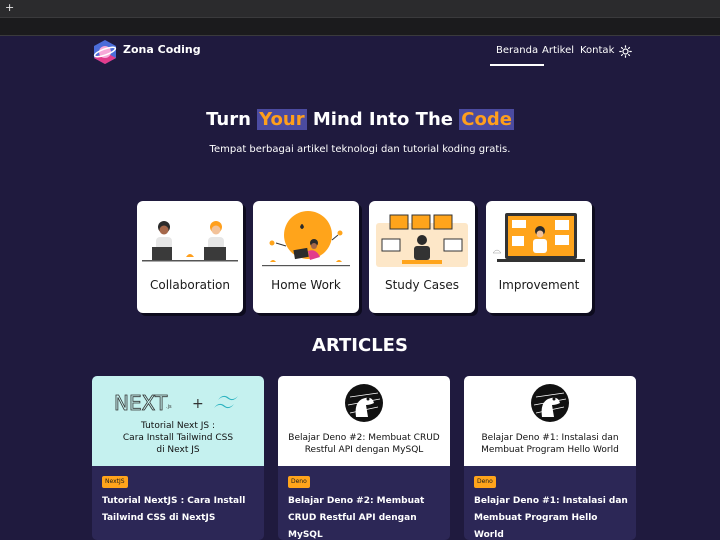  What do you see at coordinates (625, 51) in the screenshot?
I see `sun-icon` at bounding box center [625, 51].